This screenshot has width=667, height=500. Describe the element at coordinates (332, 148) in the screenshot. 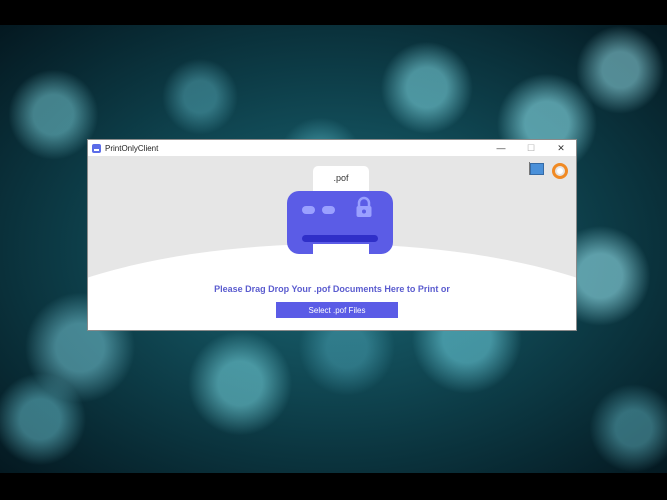

I see `title-bar: PrintOnlyClient — ☐ ✕` at that location.